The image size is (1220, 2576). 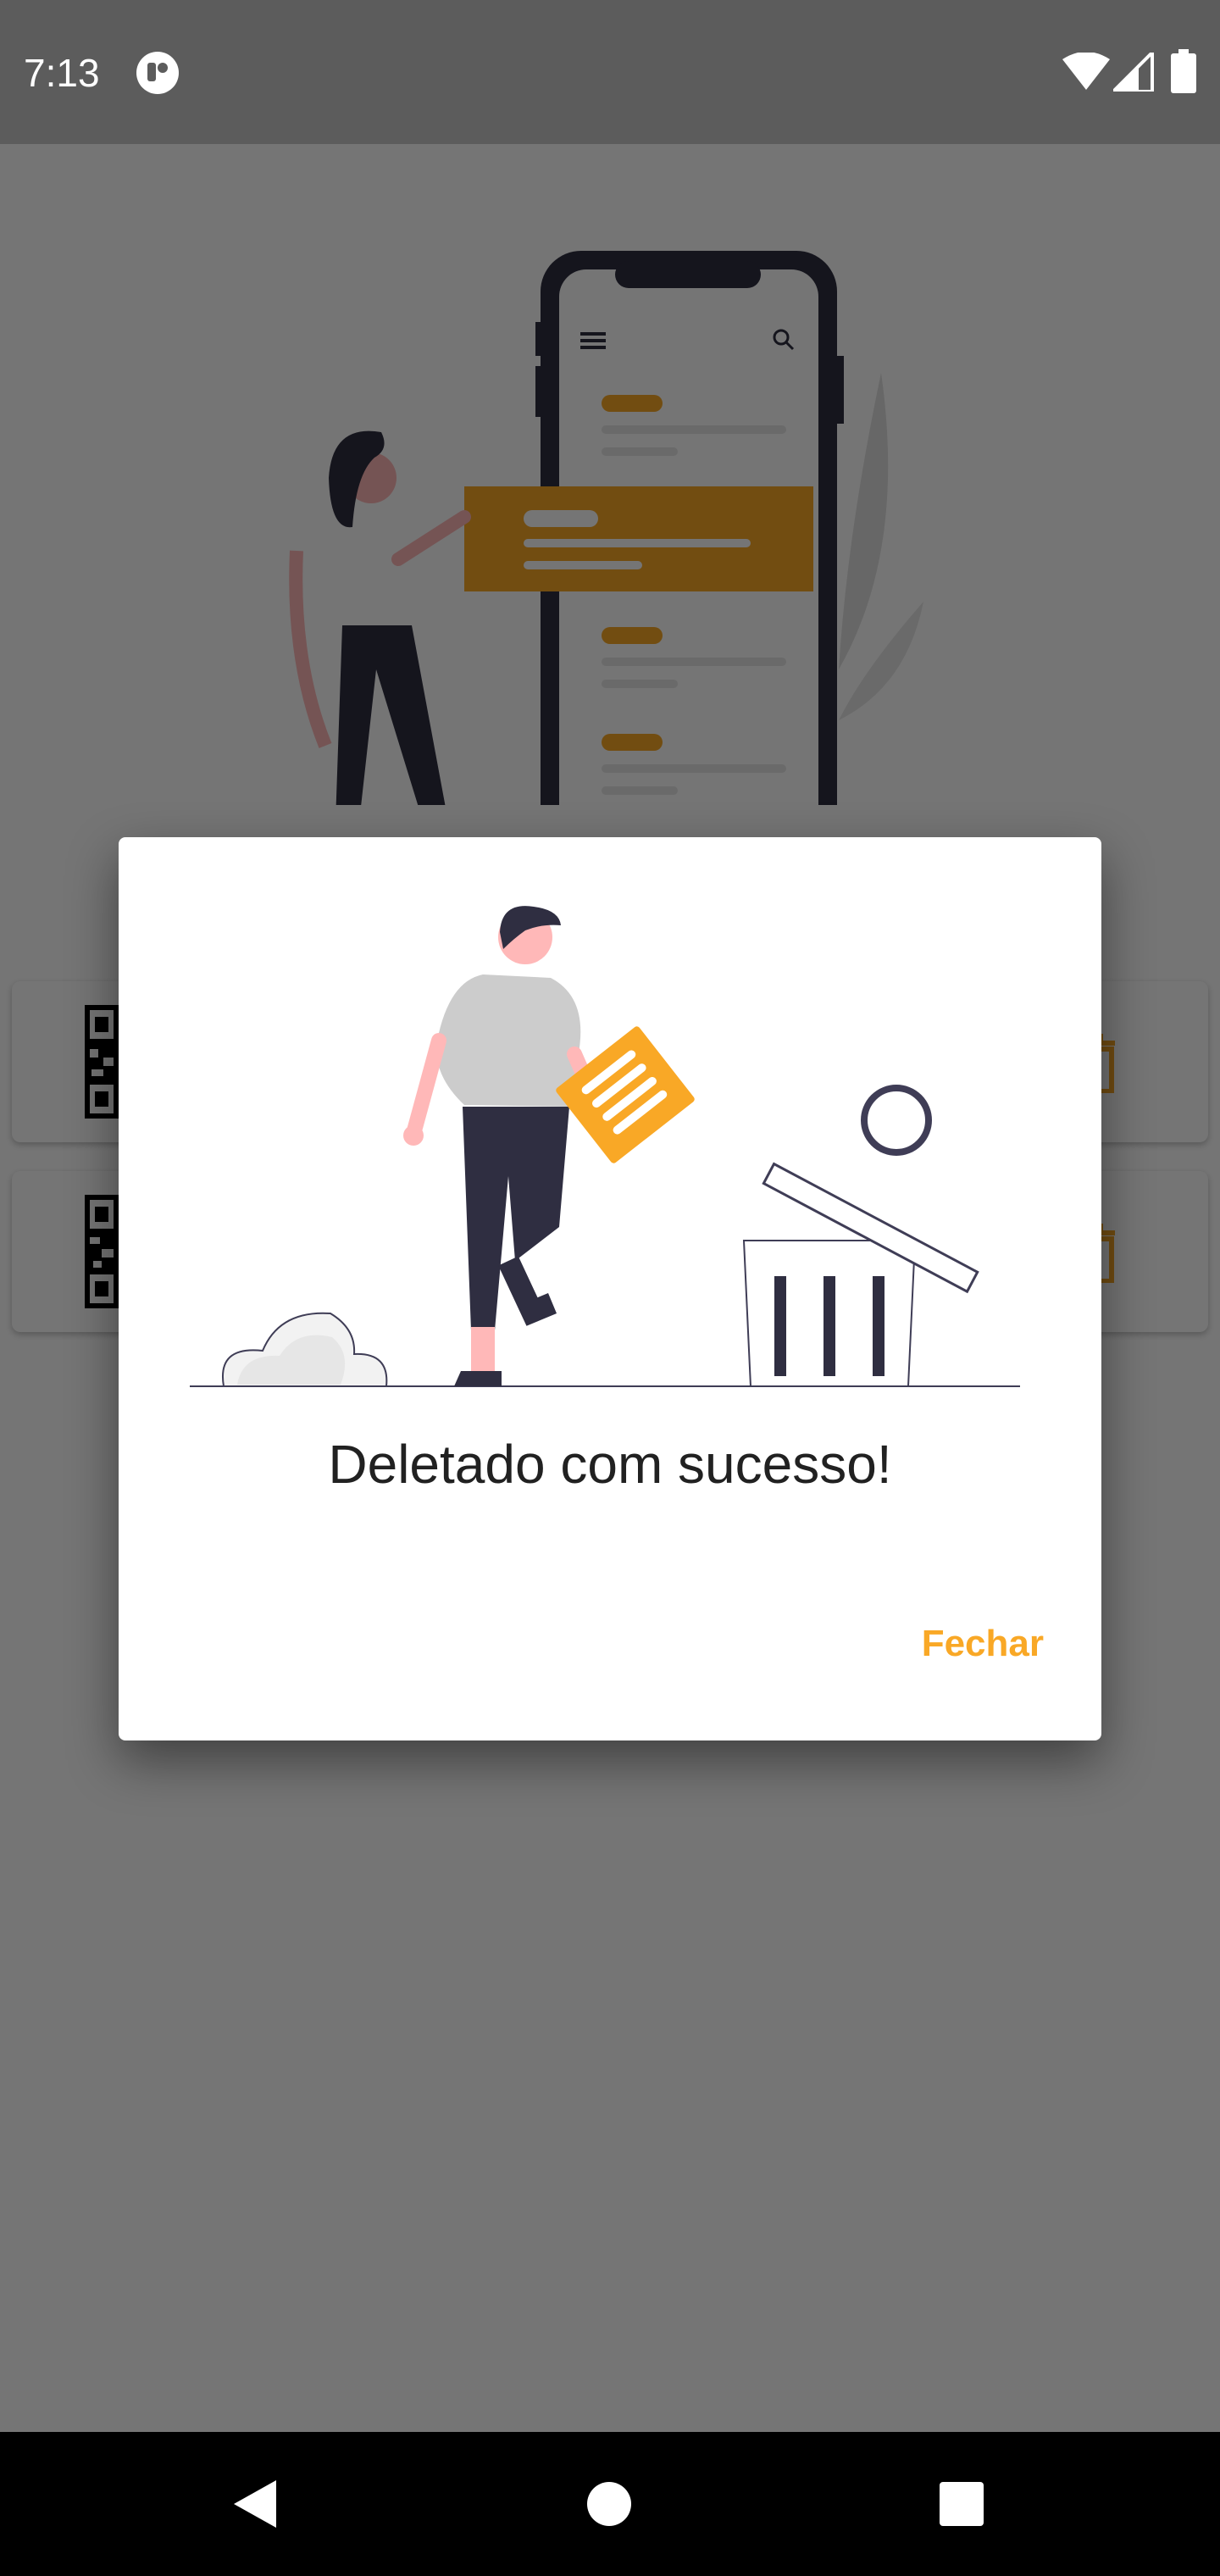 What do you see at coordinates (1183, 71) in the screenshot?
I see `battery-icon` at bounding box center [1183, 71].